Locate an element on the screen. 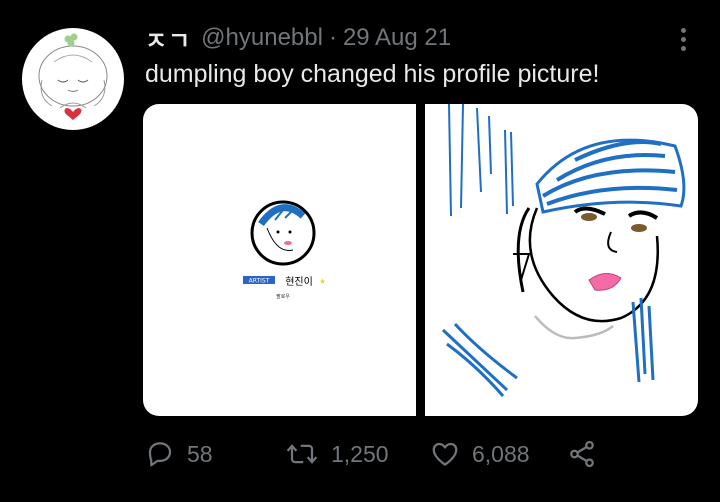 This screenshot has height=502, width=720. reply-count: 58 is located at coordinates (200, 453).